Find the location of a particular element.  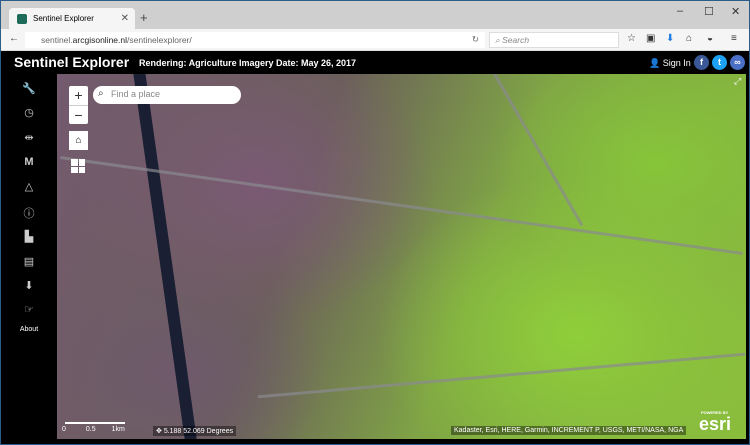

facebook-icon: f is located at coordinates (701, 62).